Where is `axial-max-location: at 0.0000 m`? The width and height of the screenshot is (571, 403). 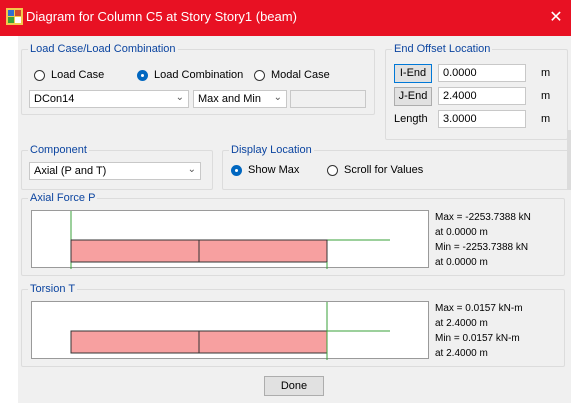
axial-max-location: at 0.0000 m is located at coordinates (461, 232).